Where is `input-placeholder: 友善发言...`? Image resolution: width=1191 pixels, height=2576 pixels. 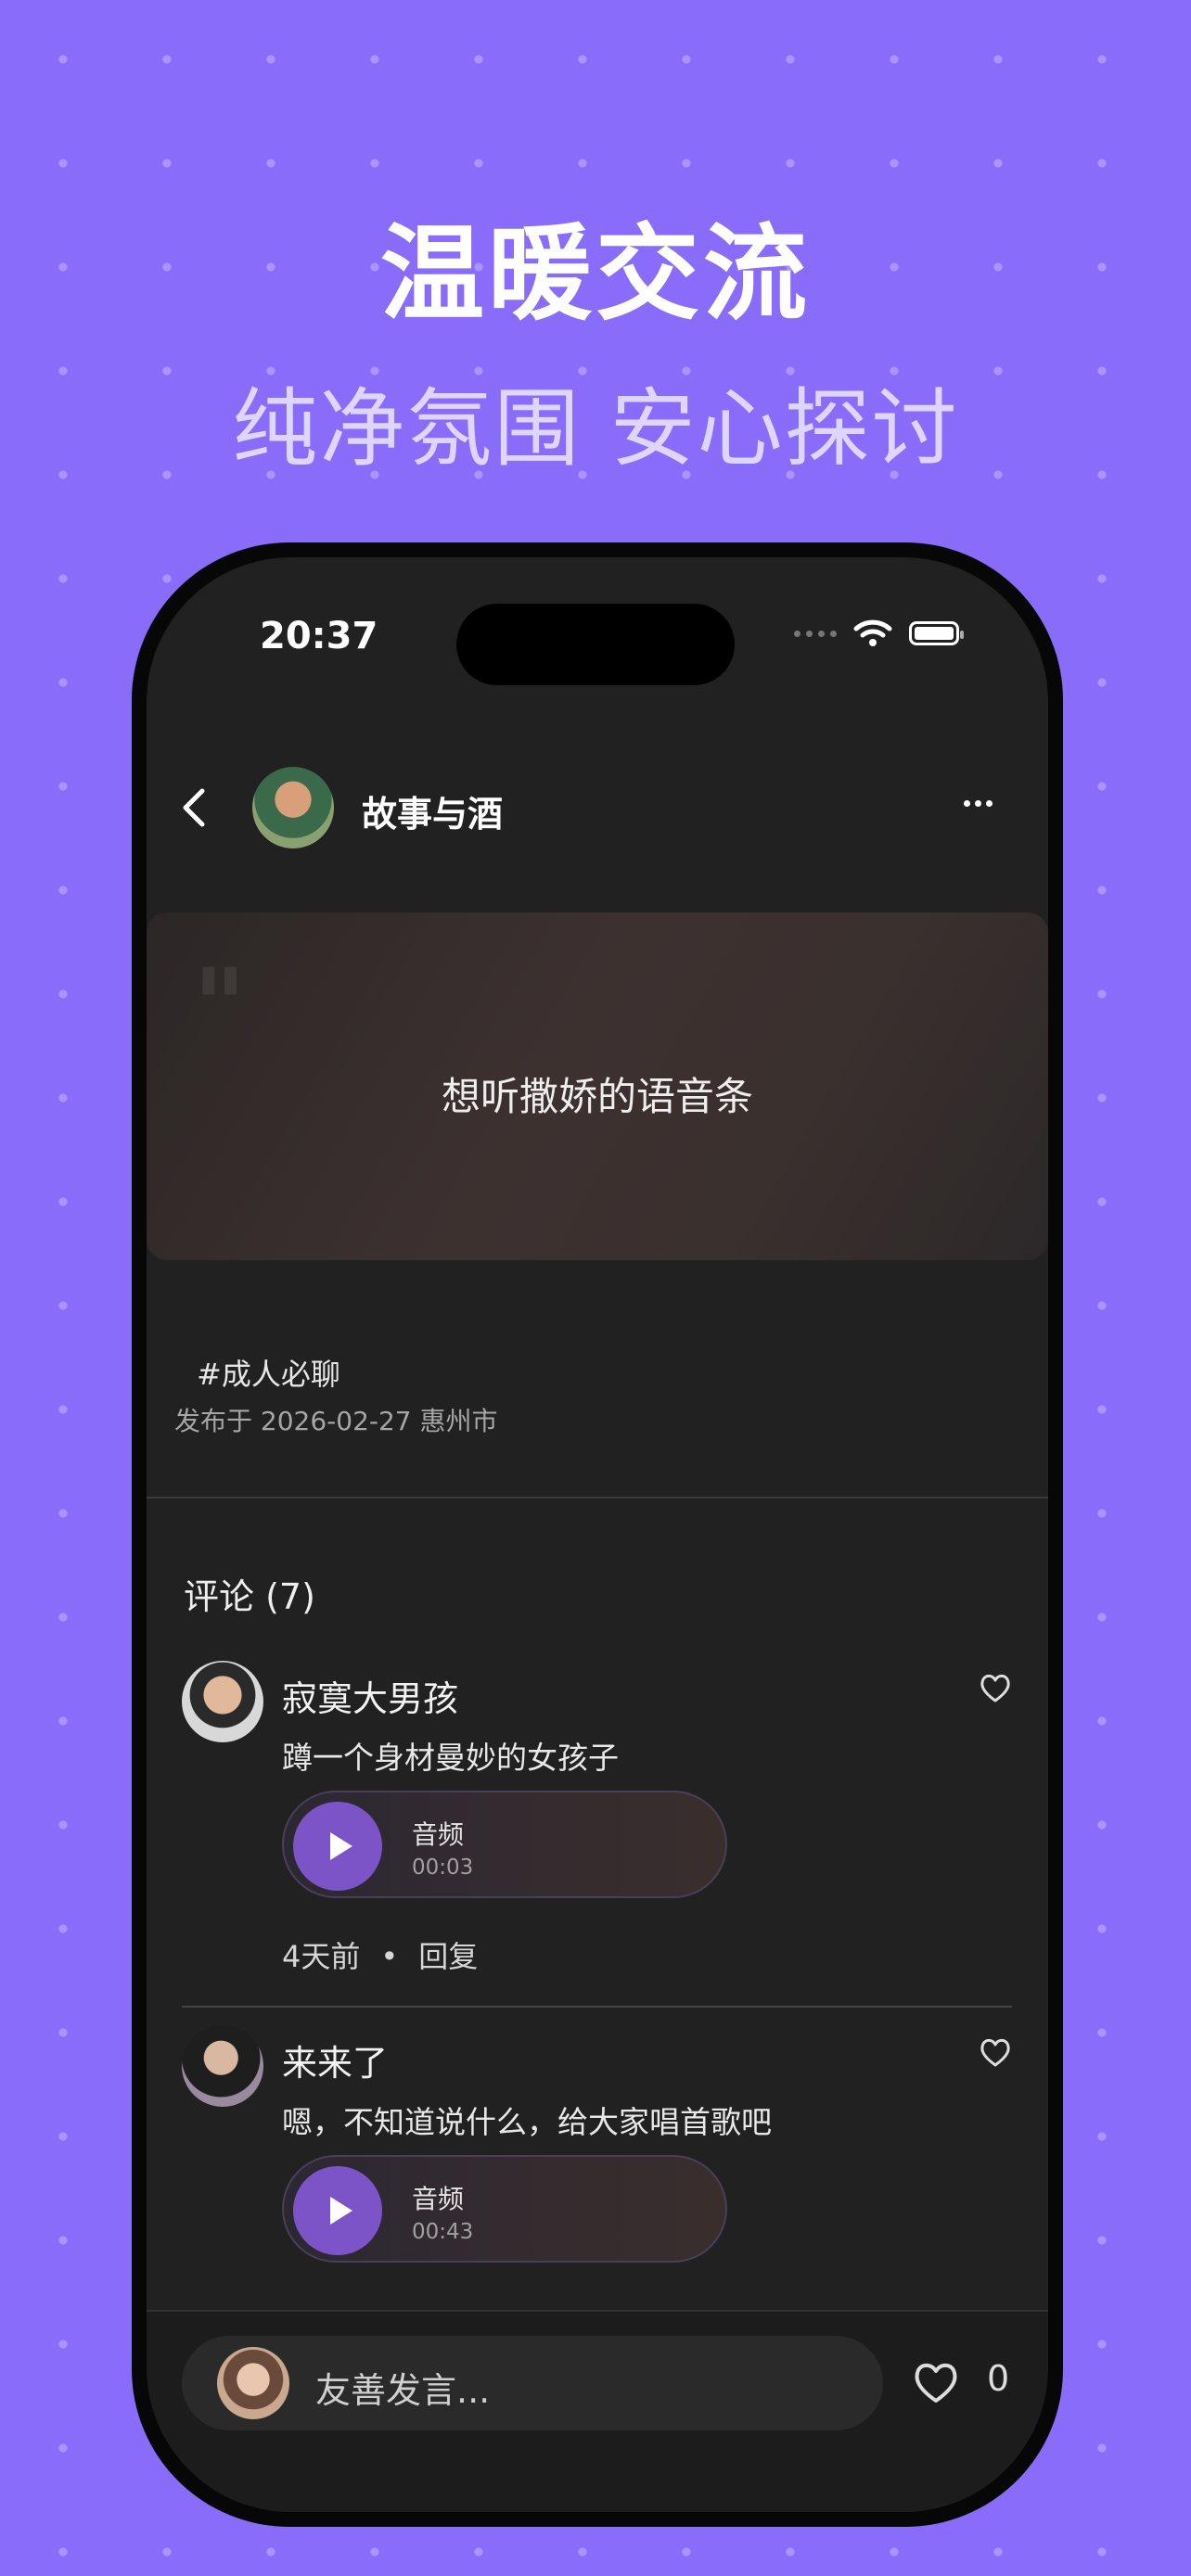 input-placeholder: 友善发言... is located at coordinates (402, 2387).